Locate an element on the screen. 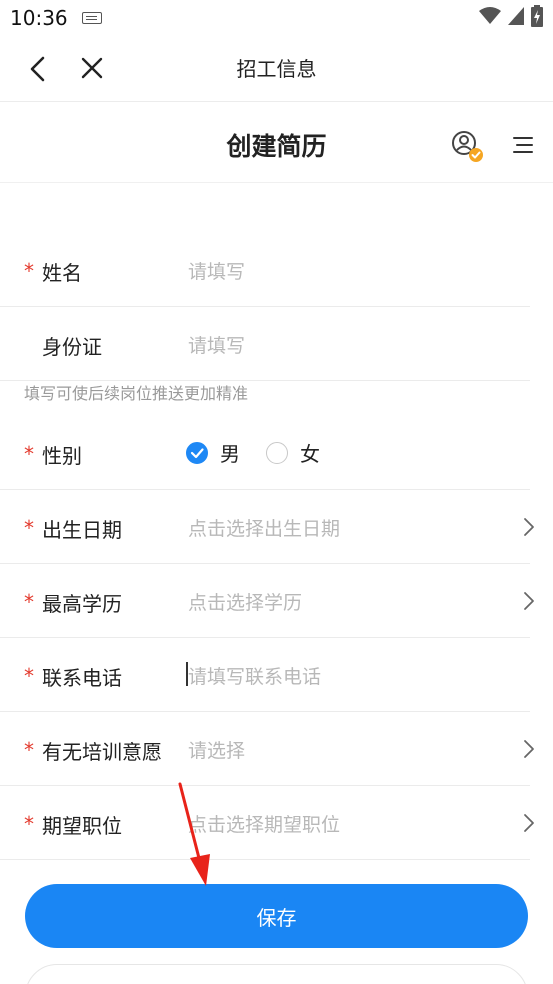 This screenshot has width=553, height=984. name-label: 姓名 is located at coordinates (62, 273).